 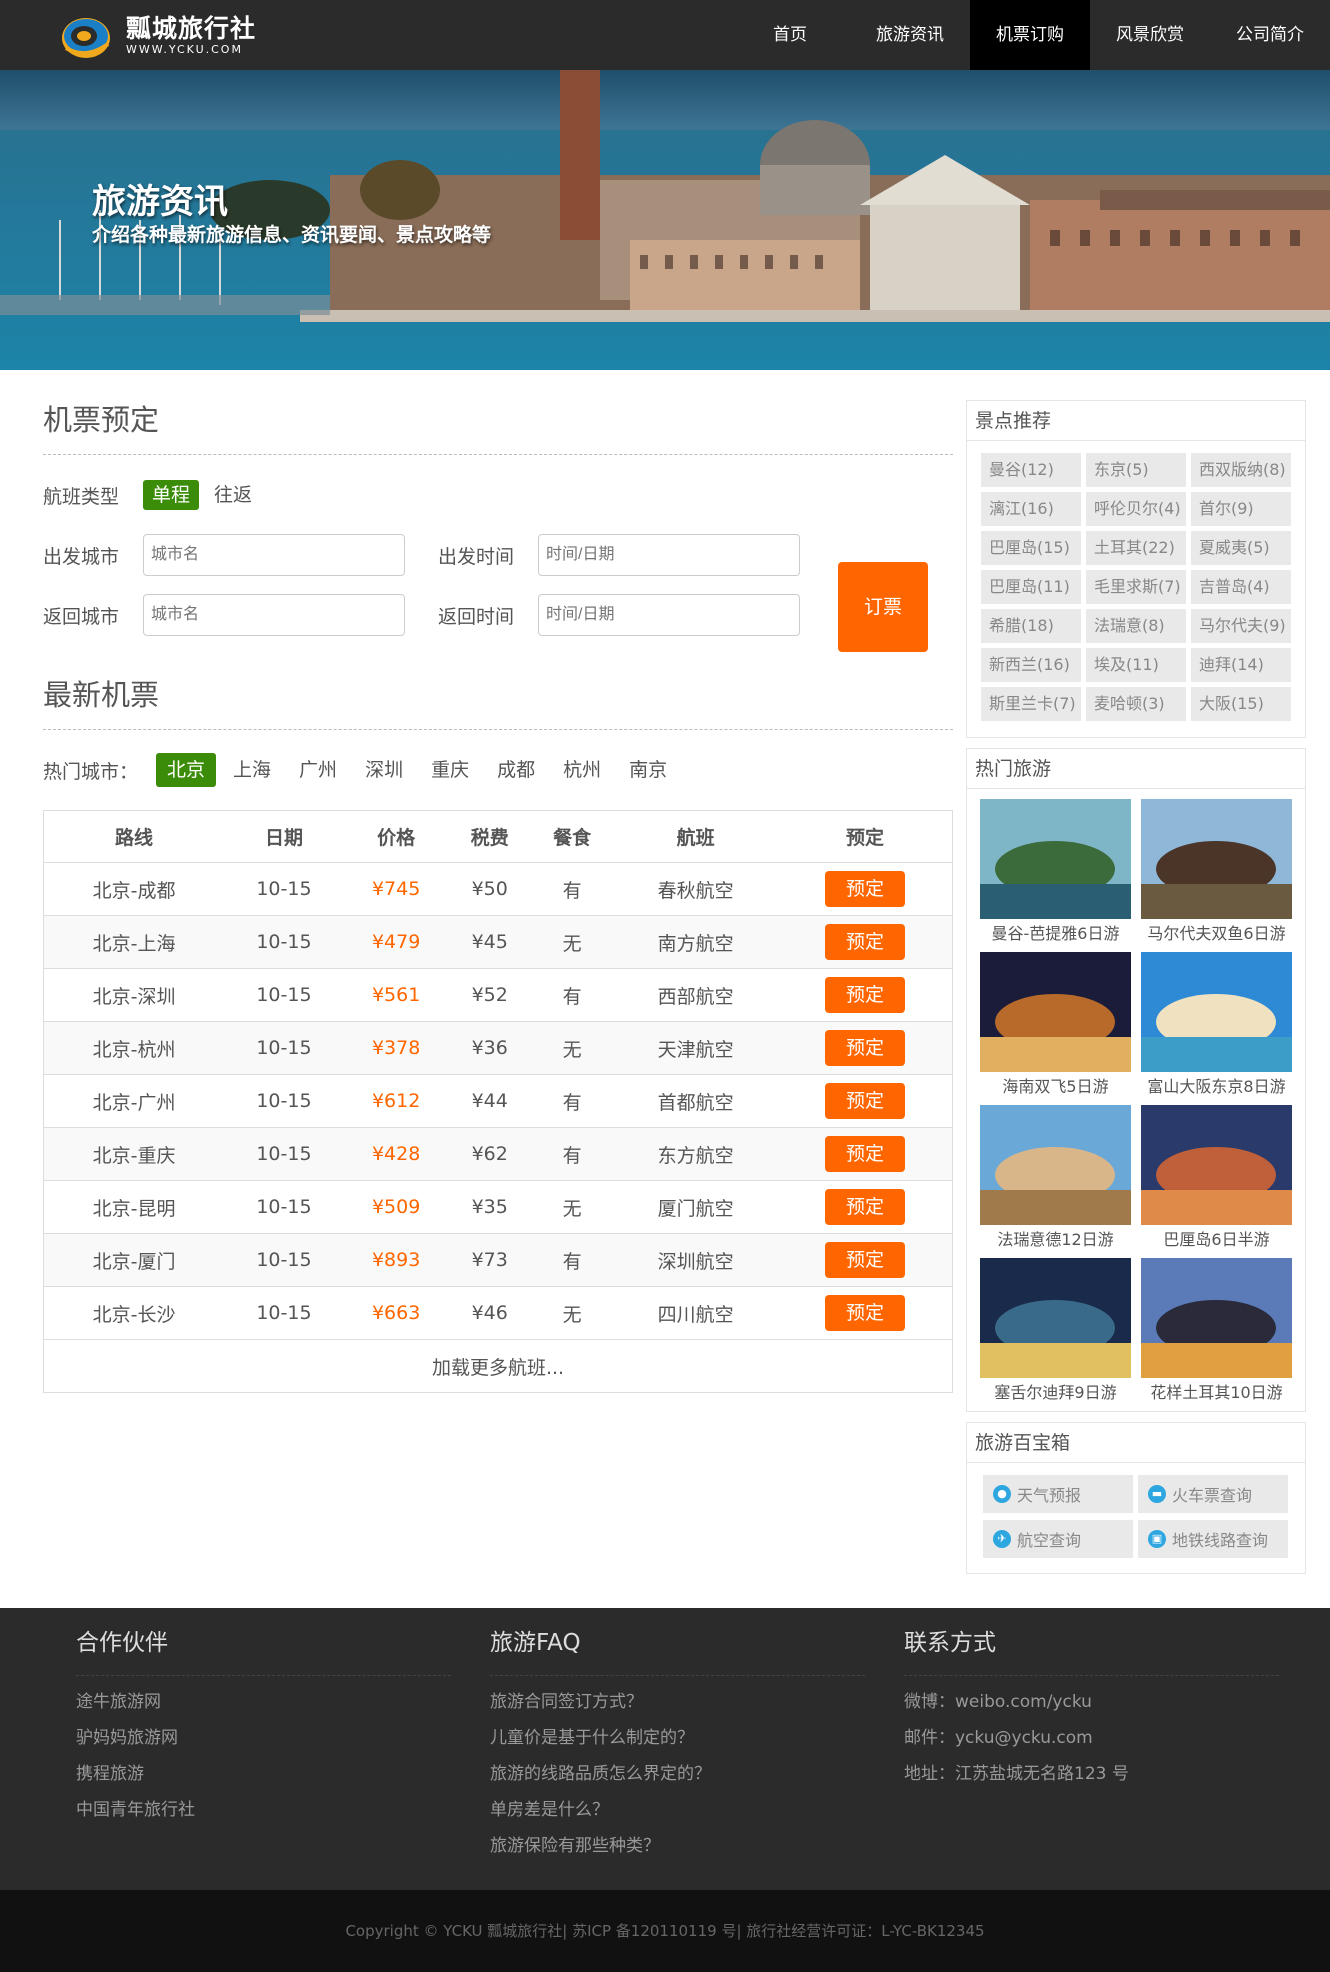 I want to click on weather-link: ● 天气预报, so click(x=1058, y=1494).